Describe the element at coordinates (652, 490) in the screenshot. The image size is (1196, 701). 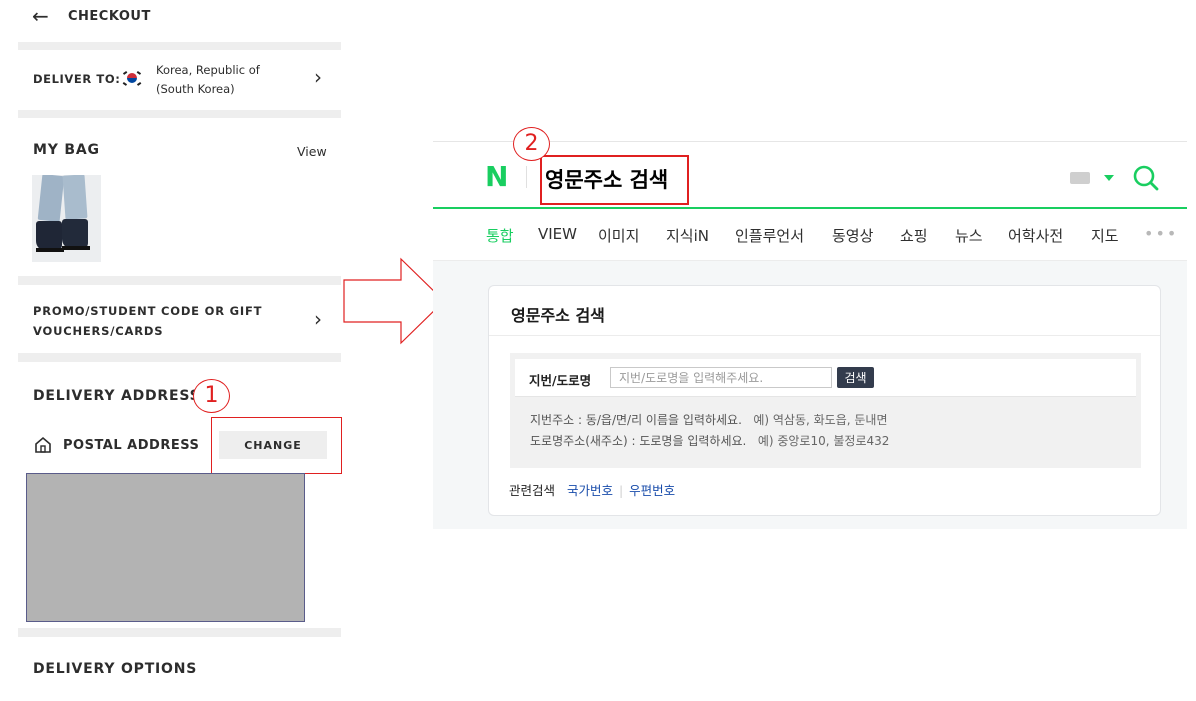
I see `related-link-postal-code: 우편번호` at that location.